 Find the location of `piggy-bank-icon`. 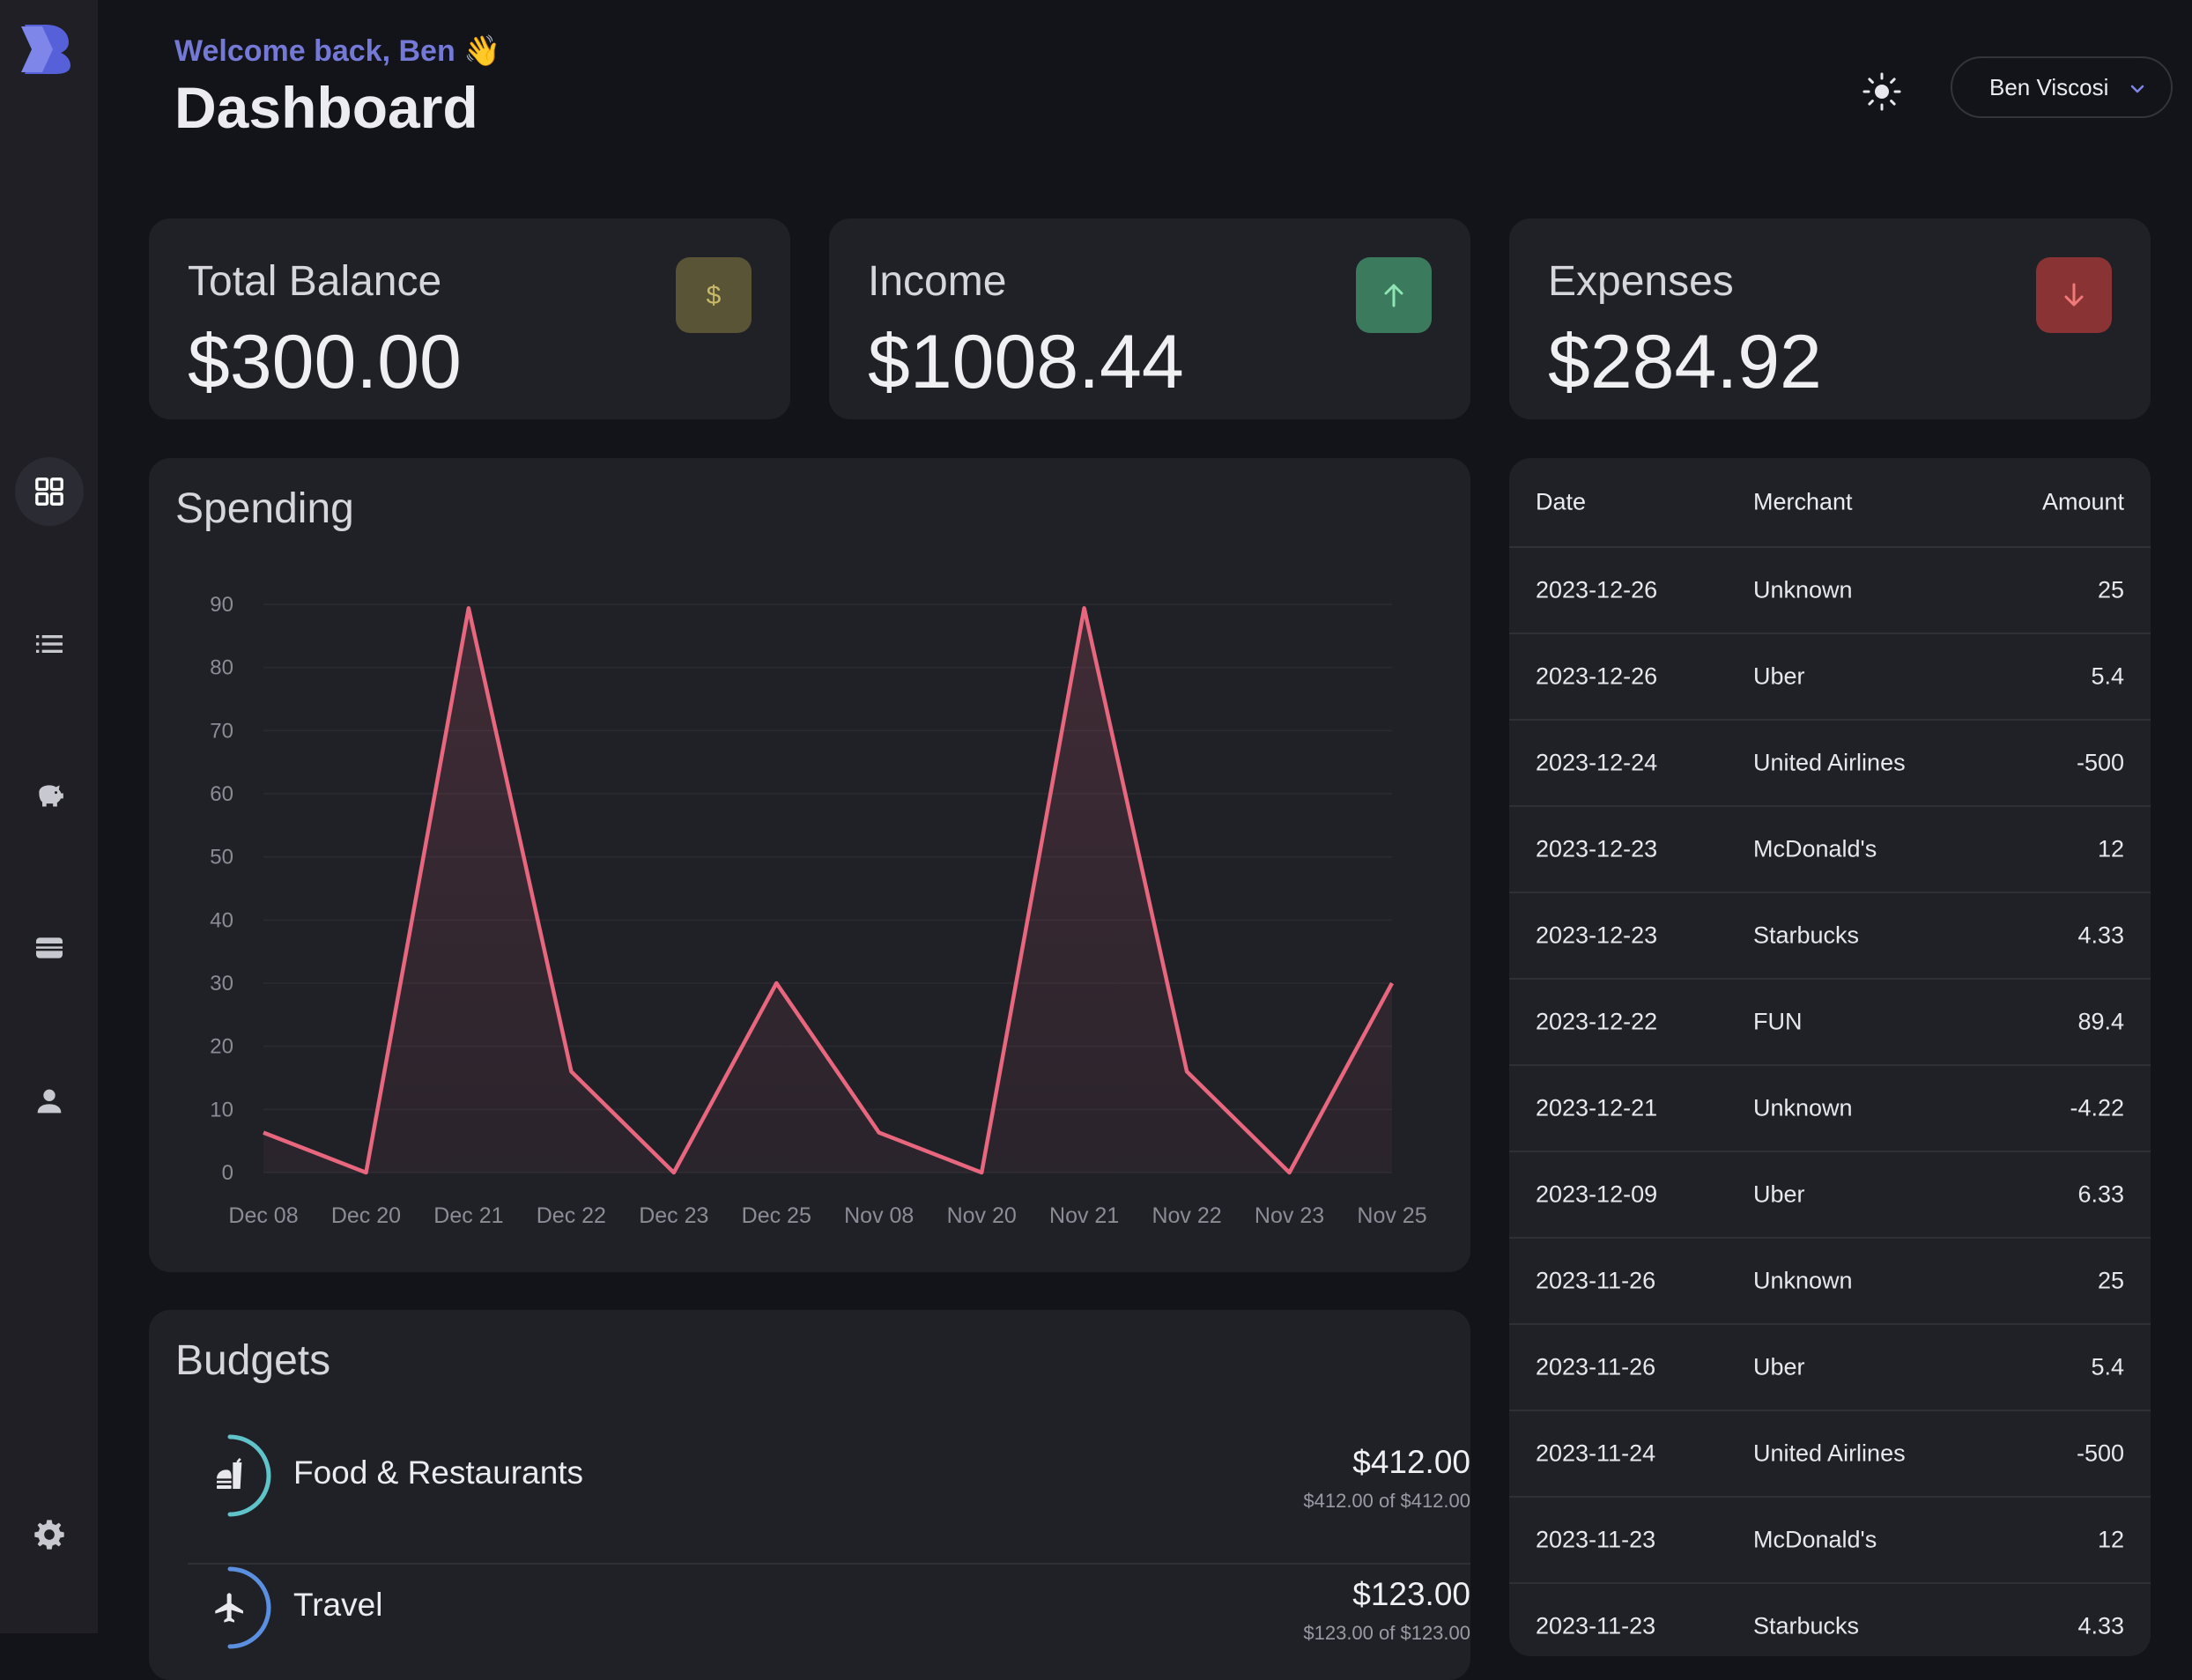

piggy-bank-icon is located at coordinates (51, 796).